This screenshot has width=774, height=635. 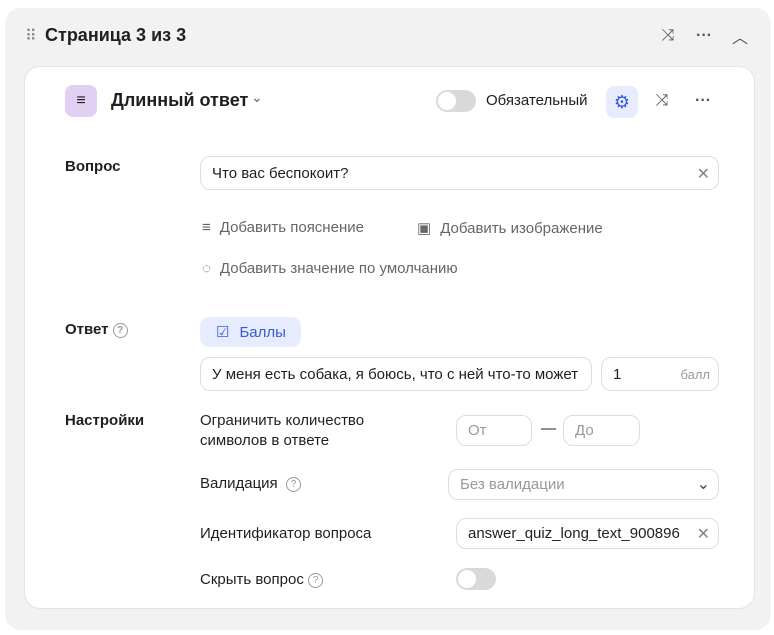 What do you see at coordinates (261, 579) in the screenshot?
I see `hide-label: Скрыть вопрос ?` at bounding box center [261, 579].